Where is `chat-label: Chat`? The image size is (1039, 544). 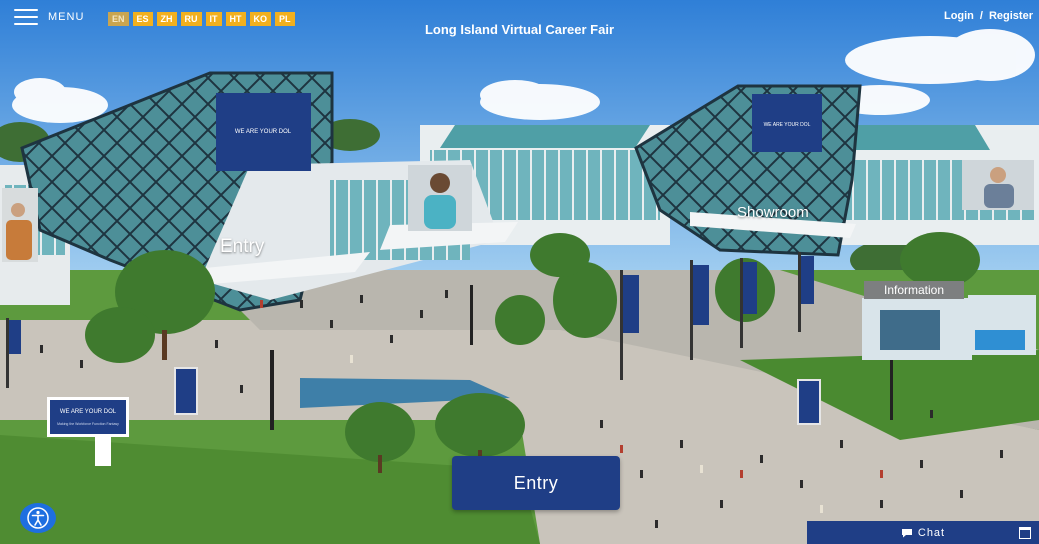 chat-label: Chat is located at coordinates (931, 532).